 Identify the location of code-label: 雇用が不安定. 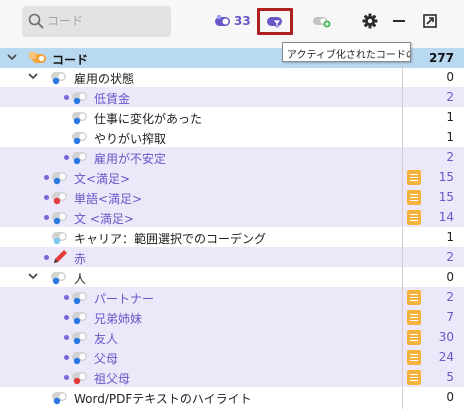
(130, 159).